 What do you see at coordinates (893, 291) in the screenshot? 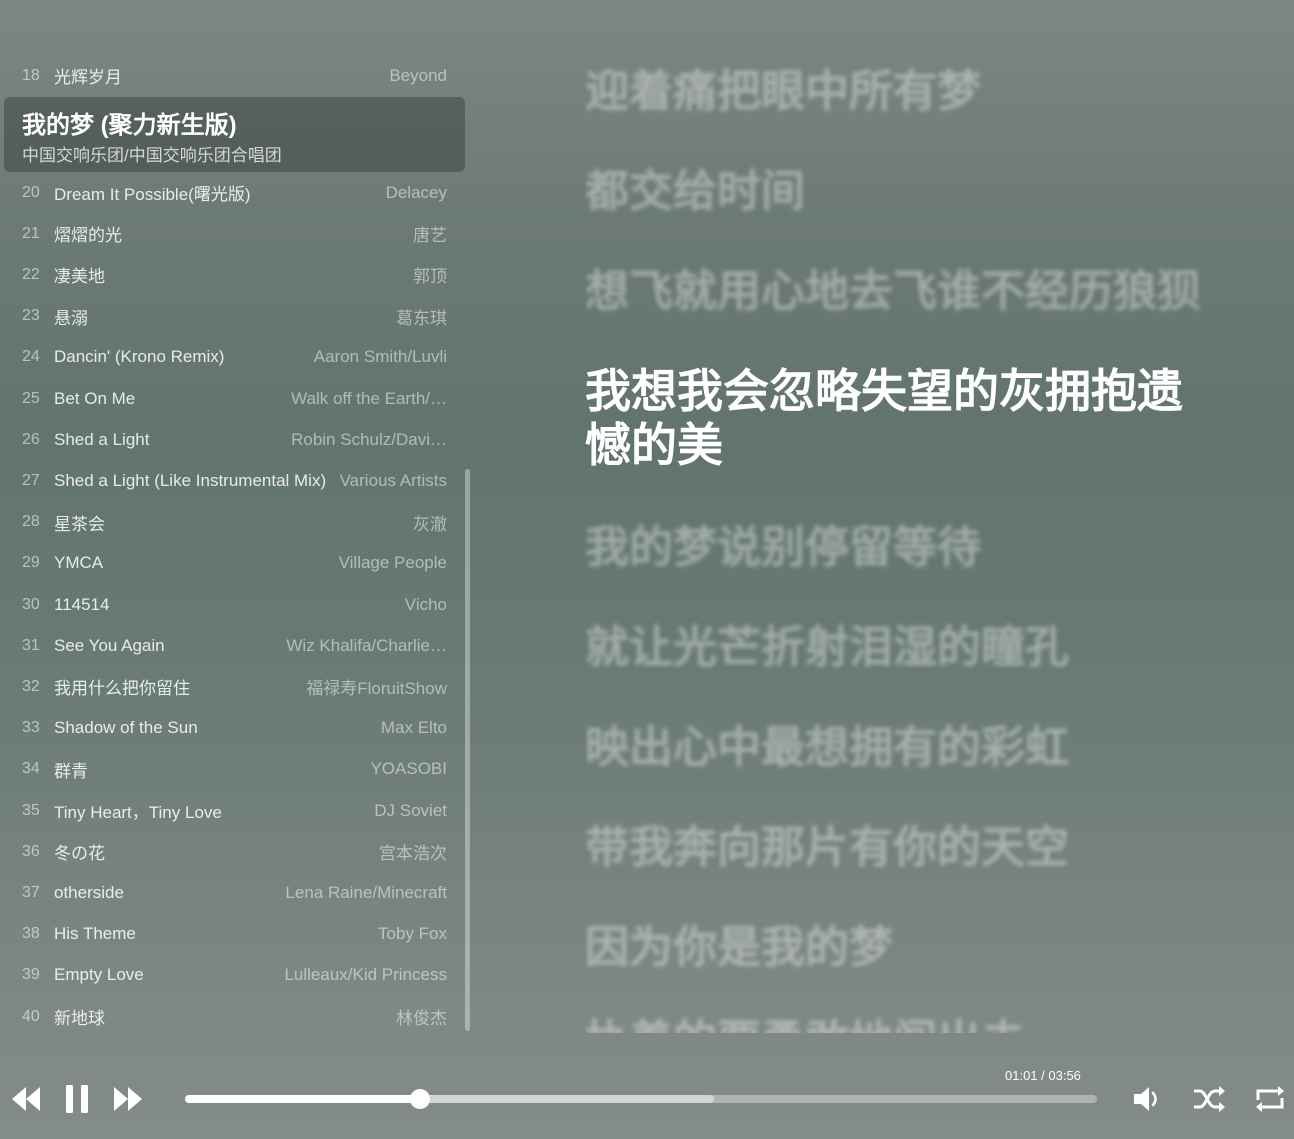
I see `lyric-line: 想飞就用心地去飞谁不经历狼狈` at bounding box center [893, 291].